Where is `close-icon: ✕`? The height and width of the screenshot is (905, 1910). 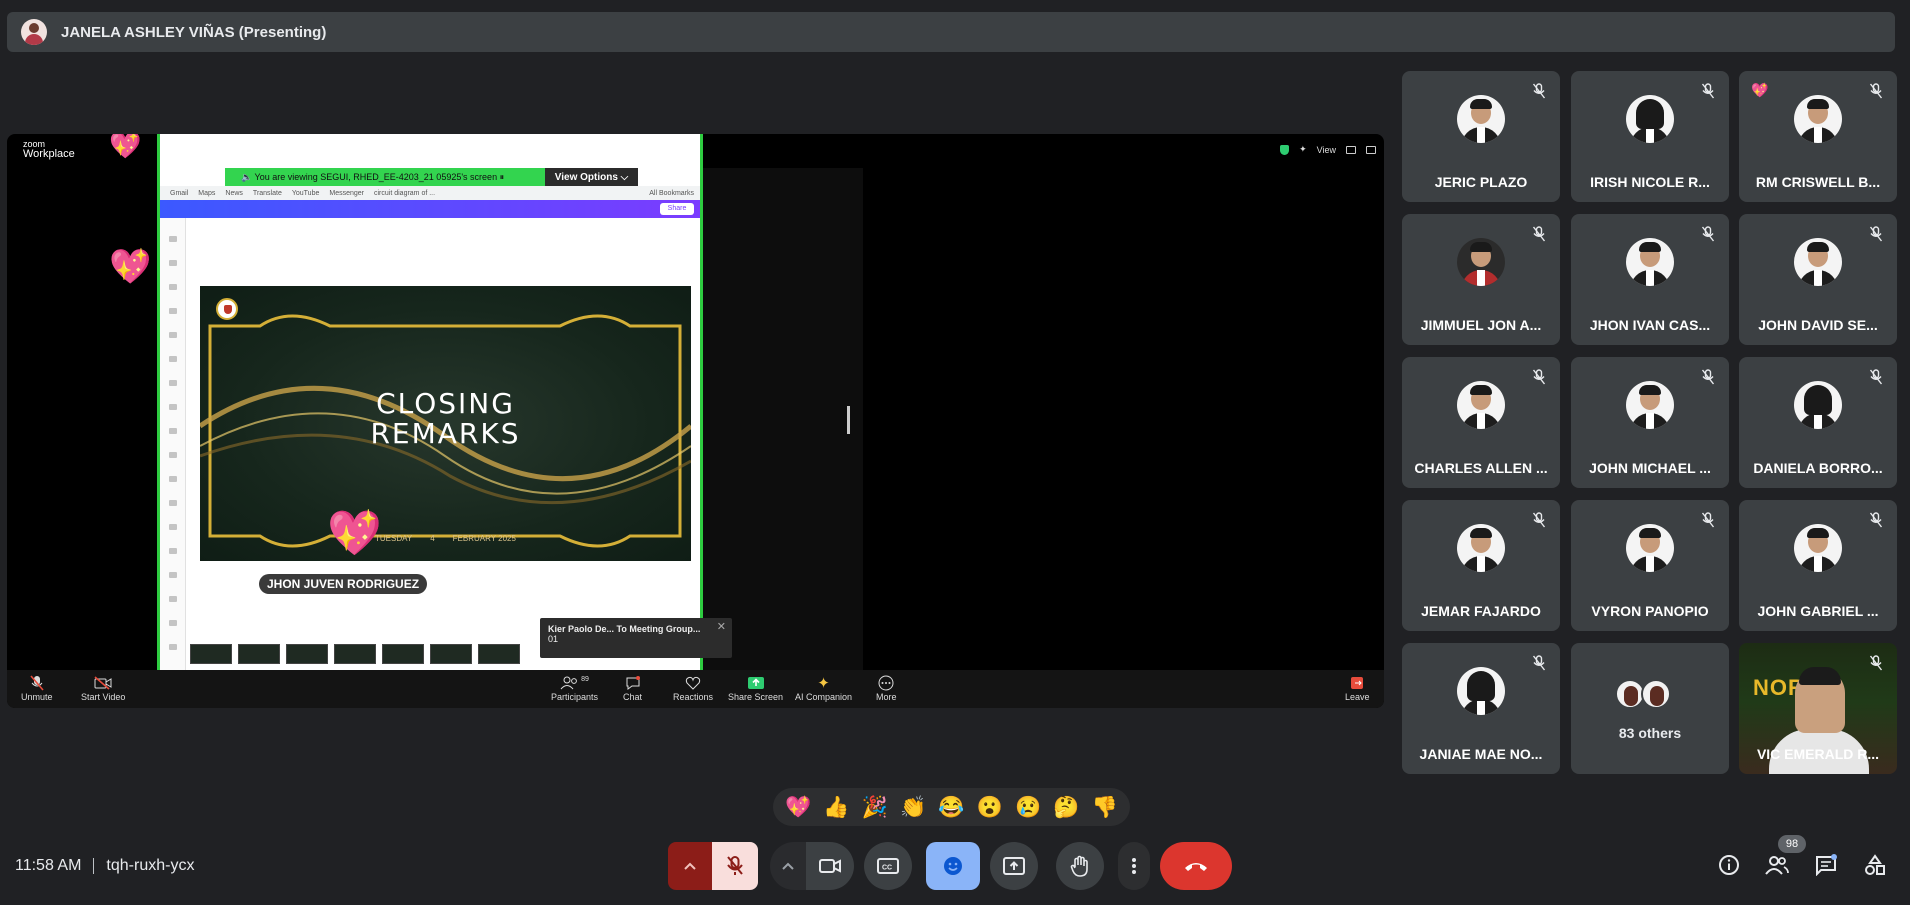 close-icon: ✕ is located at coordinates (721, 626).